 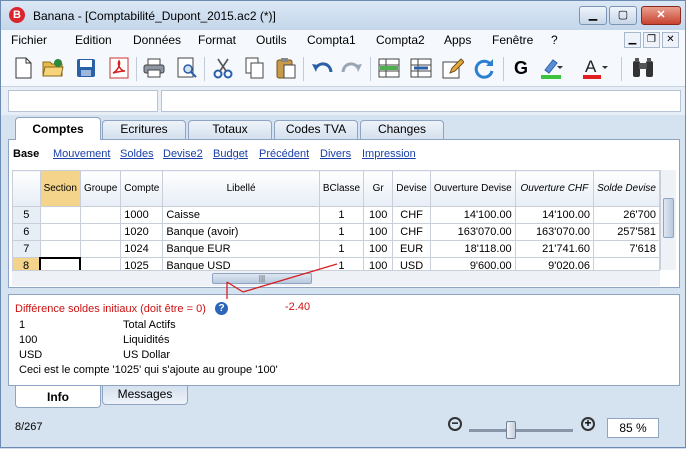 What do you see at coordinates (255, 68) in the screenshot?
I see `copy-icon` at bounding box center [255, 68].